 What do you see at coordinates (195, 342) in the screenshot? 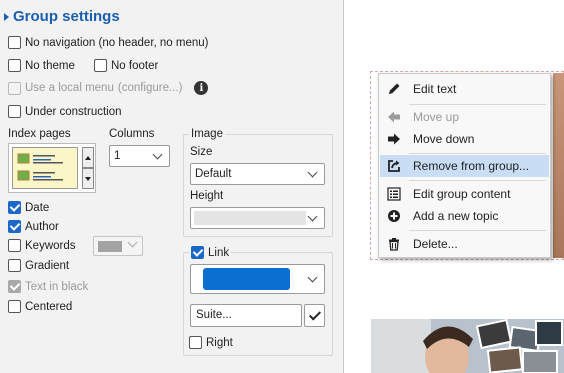
I see `right-checkbox` at bounding box center [195, 342].